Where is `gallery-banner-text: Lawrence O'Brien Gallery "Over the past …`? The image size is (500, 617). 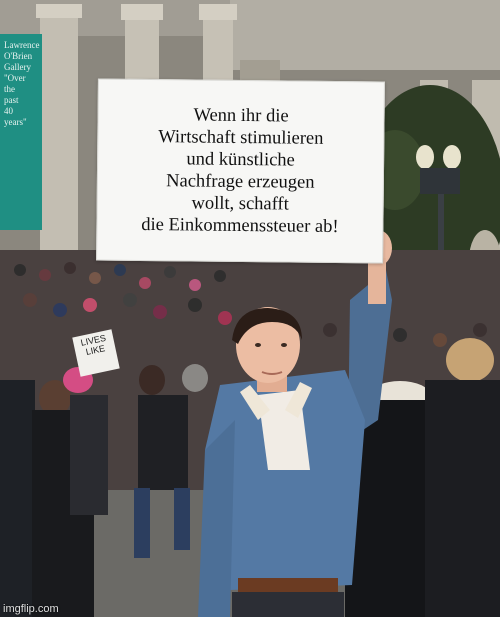 gallery-banner-text: Lawrence O'Brien Gallery "Over the past … is located at coordinates (22, 83).